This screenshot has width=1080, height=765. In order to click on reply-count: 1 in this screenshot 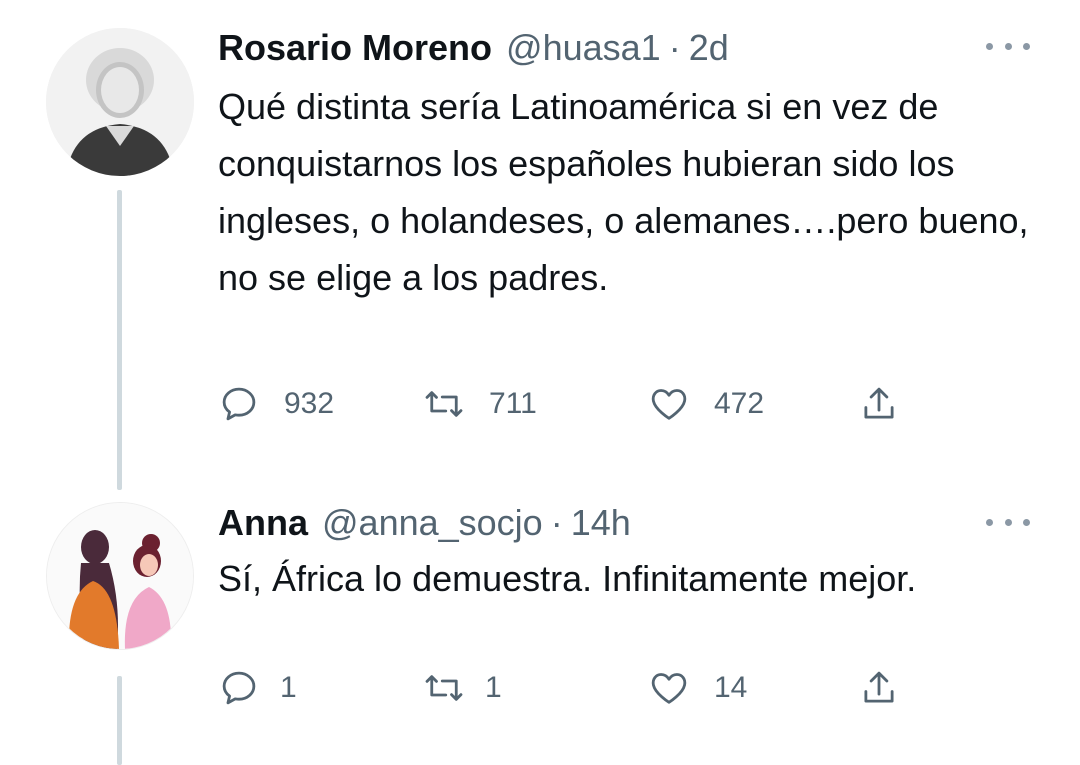, I will do `click(288, 687)`.